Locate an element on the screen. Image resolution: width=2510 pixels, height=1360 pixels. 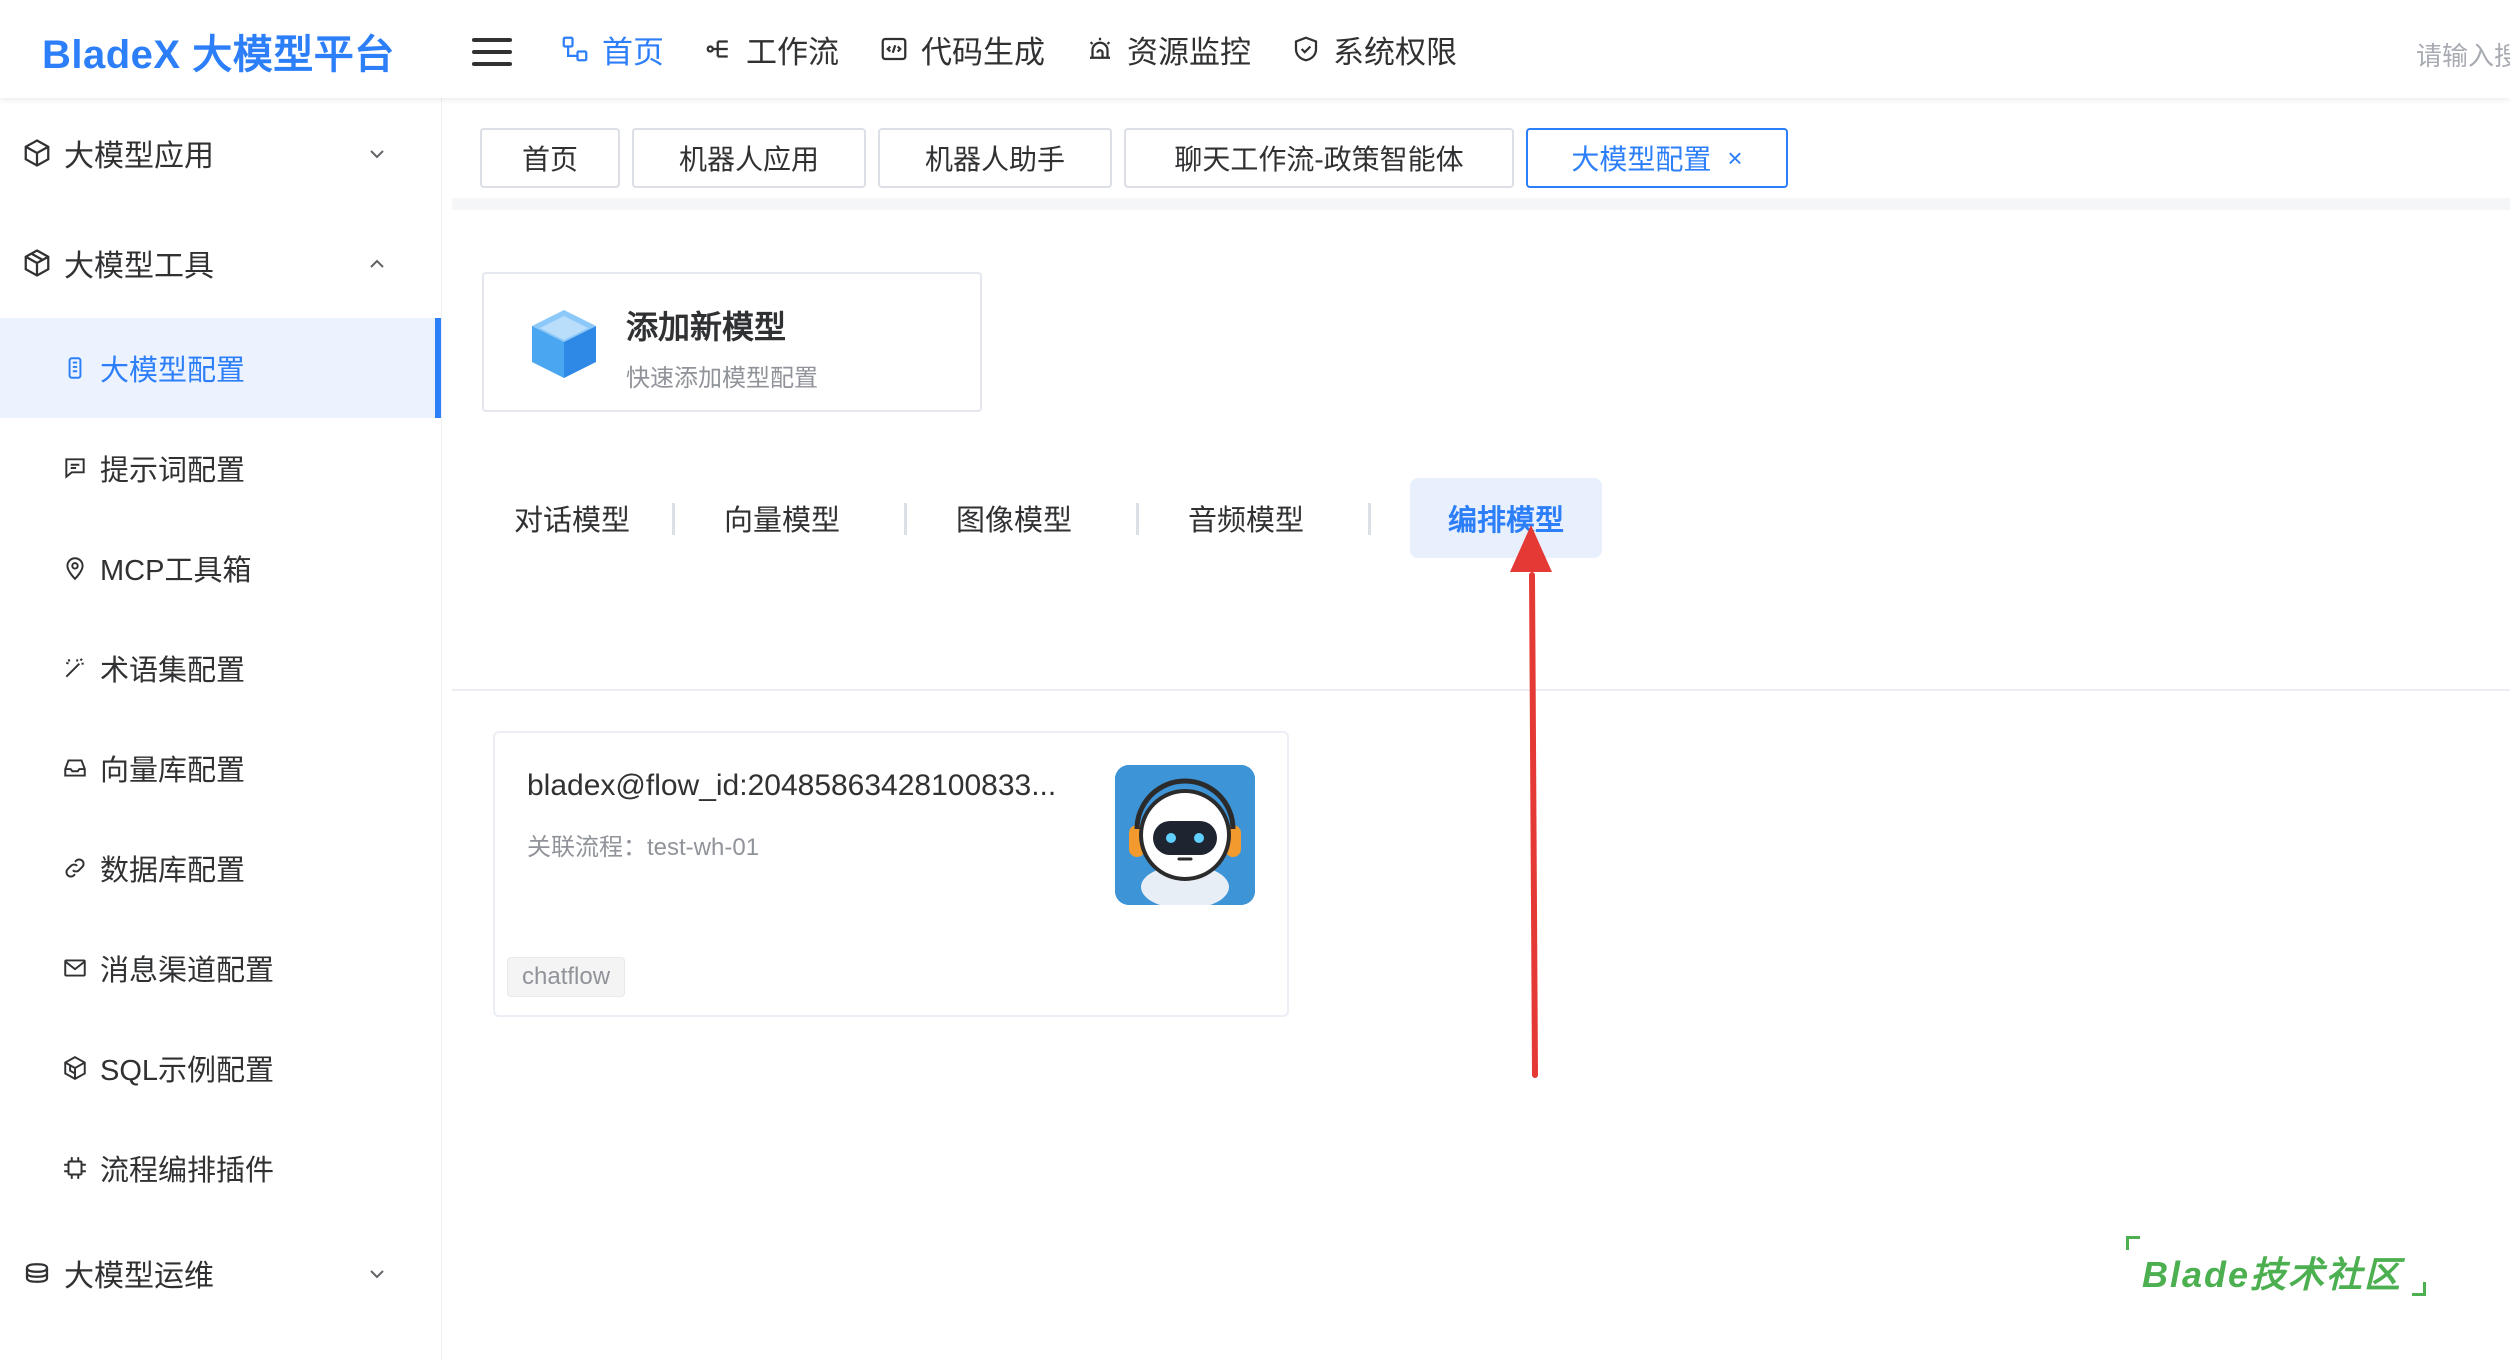
sidebar-item-mcp-toolbox: MCP工具箱 is located at coordinates (220, 568).